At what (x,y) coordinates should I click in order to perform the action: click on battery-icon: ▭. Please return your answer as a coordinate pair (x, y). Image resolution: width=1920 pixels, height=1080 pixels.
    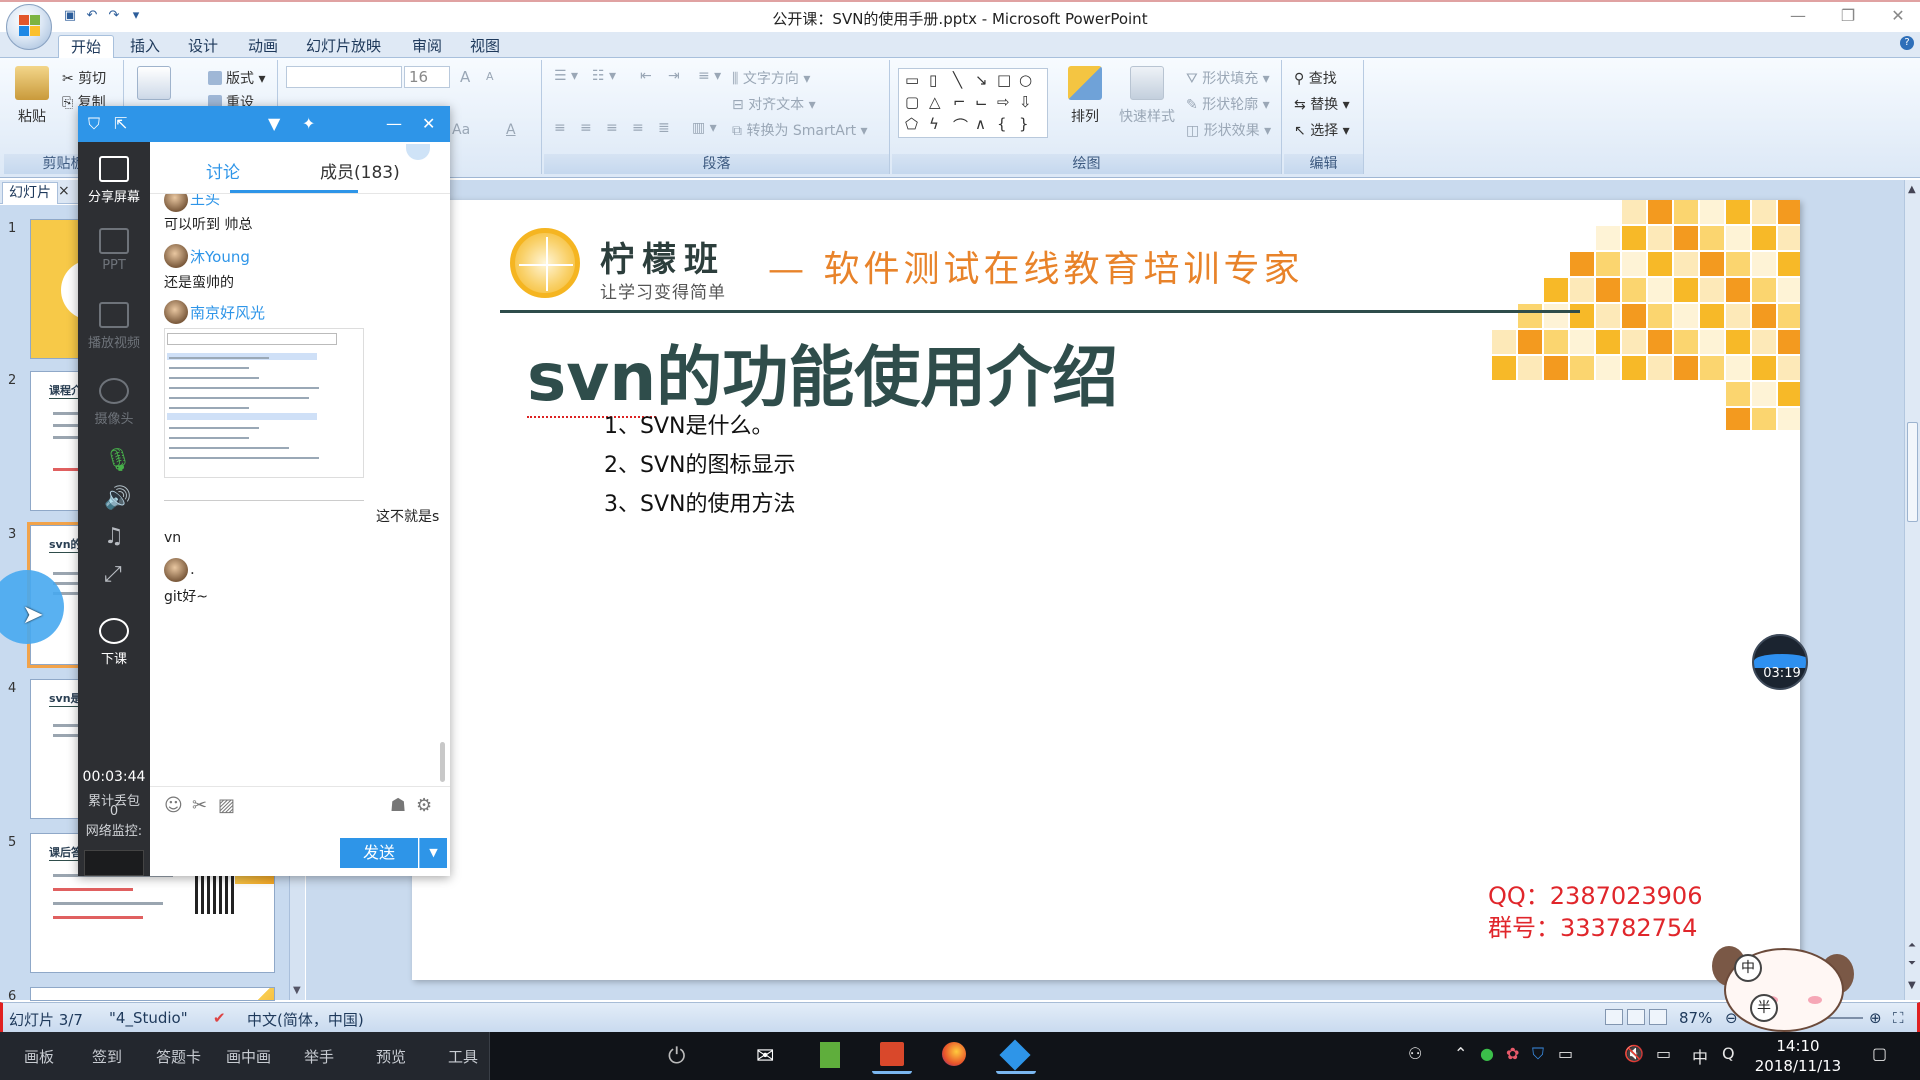
    Looking at the image, I should click on (1565, 1053).